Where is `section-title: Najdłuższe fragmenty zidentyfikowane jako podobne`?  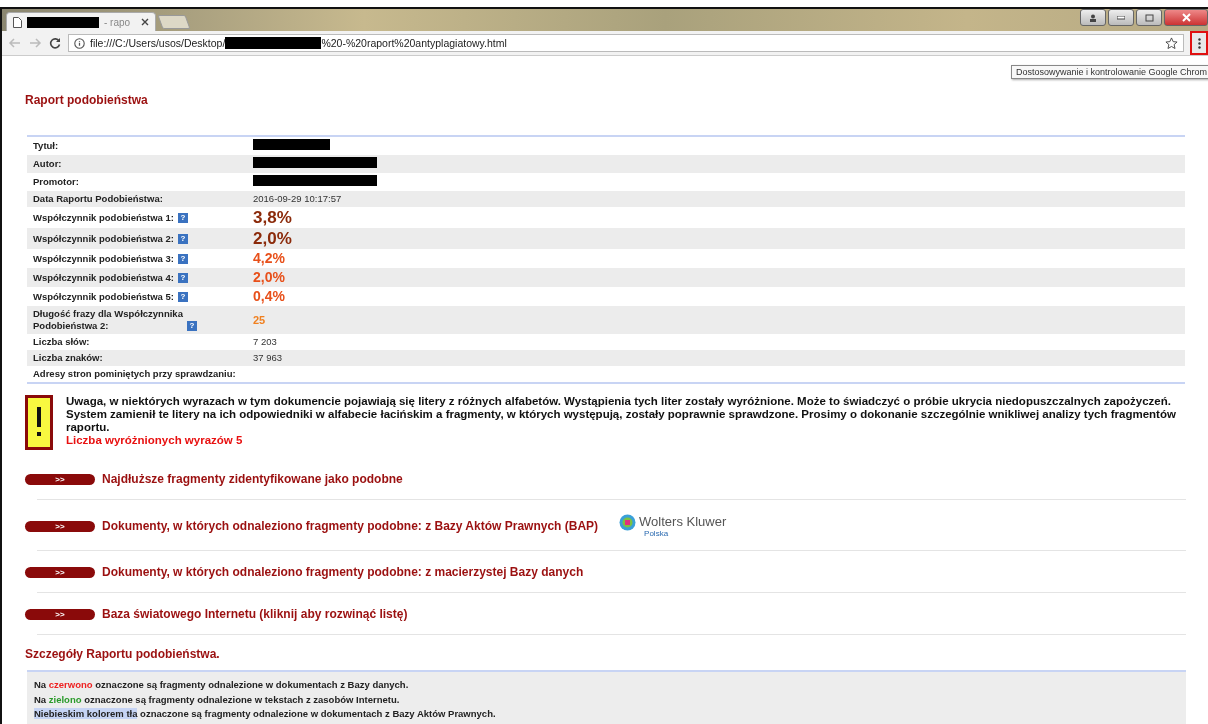 section-title: Najdłuższe fragmenty zidentyfikowane jako podobne is located at coordinates (252, 479).